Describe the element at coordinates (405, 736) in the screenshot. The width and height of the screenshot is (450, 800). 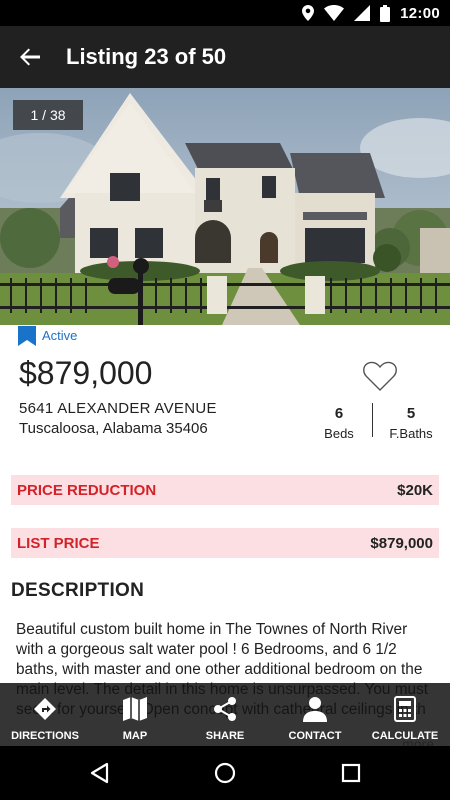
I see `calculate-label: CALCULATE` at that location.